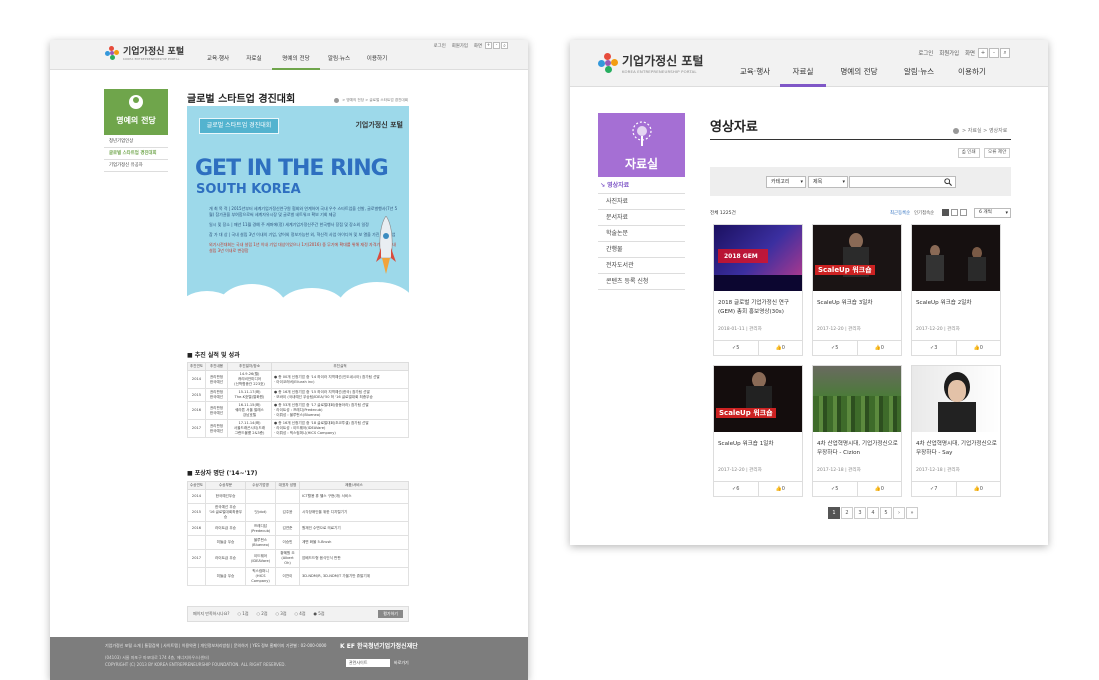 The height and width of the screenshot is (680, 1099). Describe the element at coordinates (243, 614) in the screenshot. I see `rating-option-1: ○ 1점` at that location.